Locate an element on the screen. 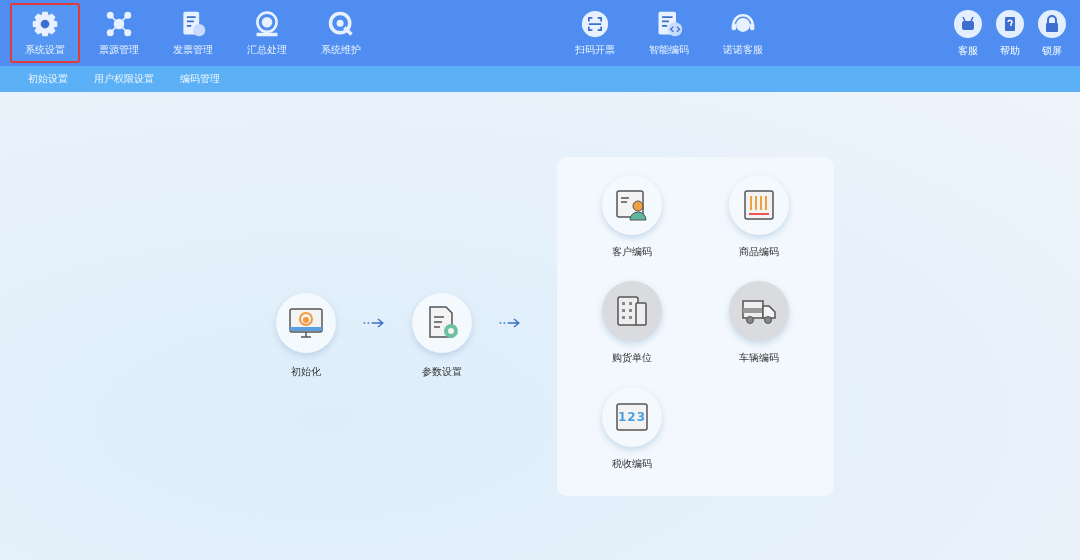 This screenshot has width=1080, height=560. step-label: 初始化 is located at coordinates (306, 372).